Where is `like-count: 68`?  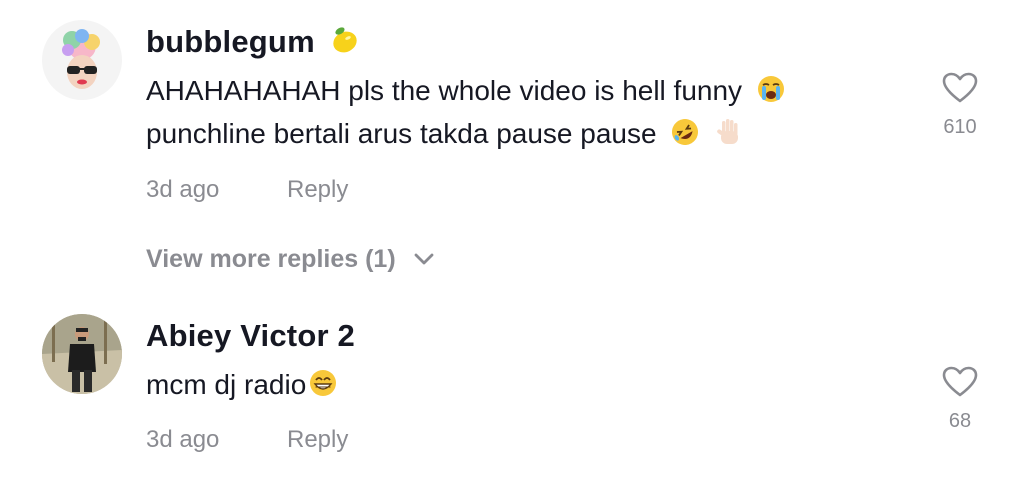
like-count: 68 is located at coordinates (960, 421).